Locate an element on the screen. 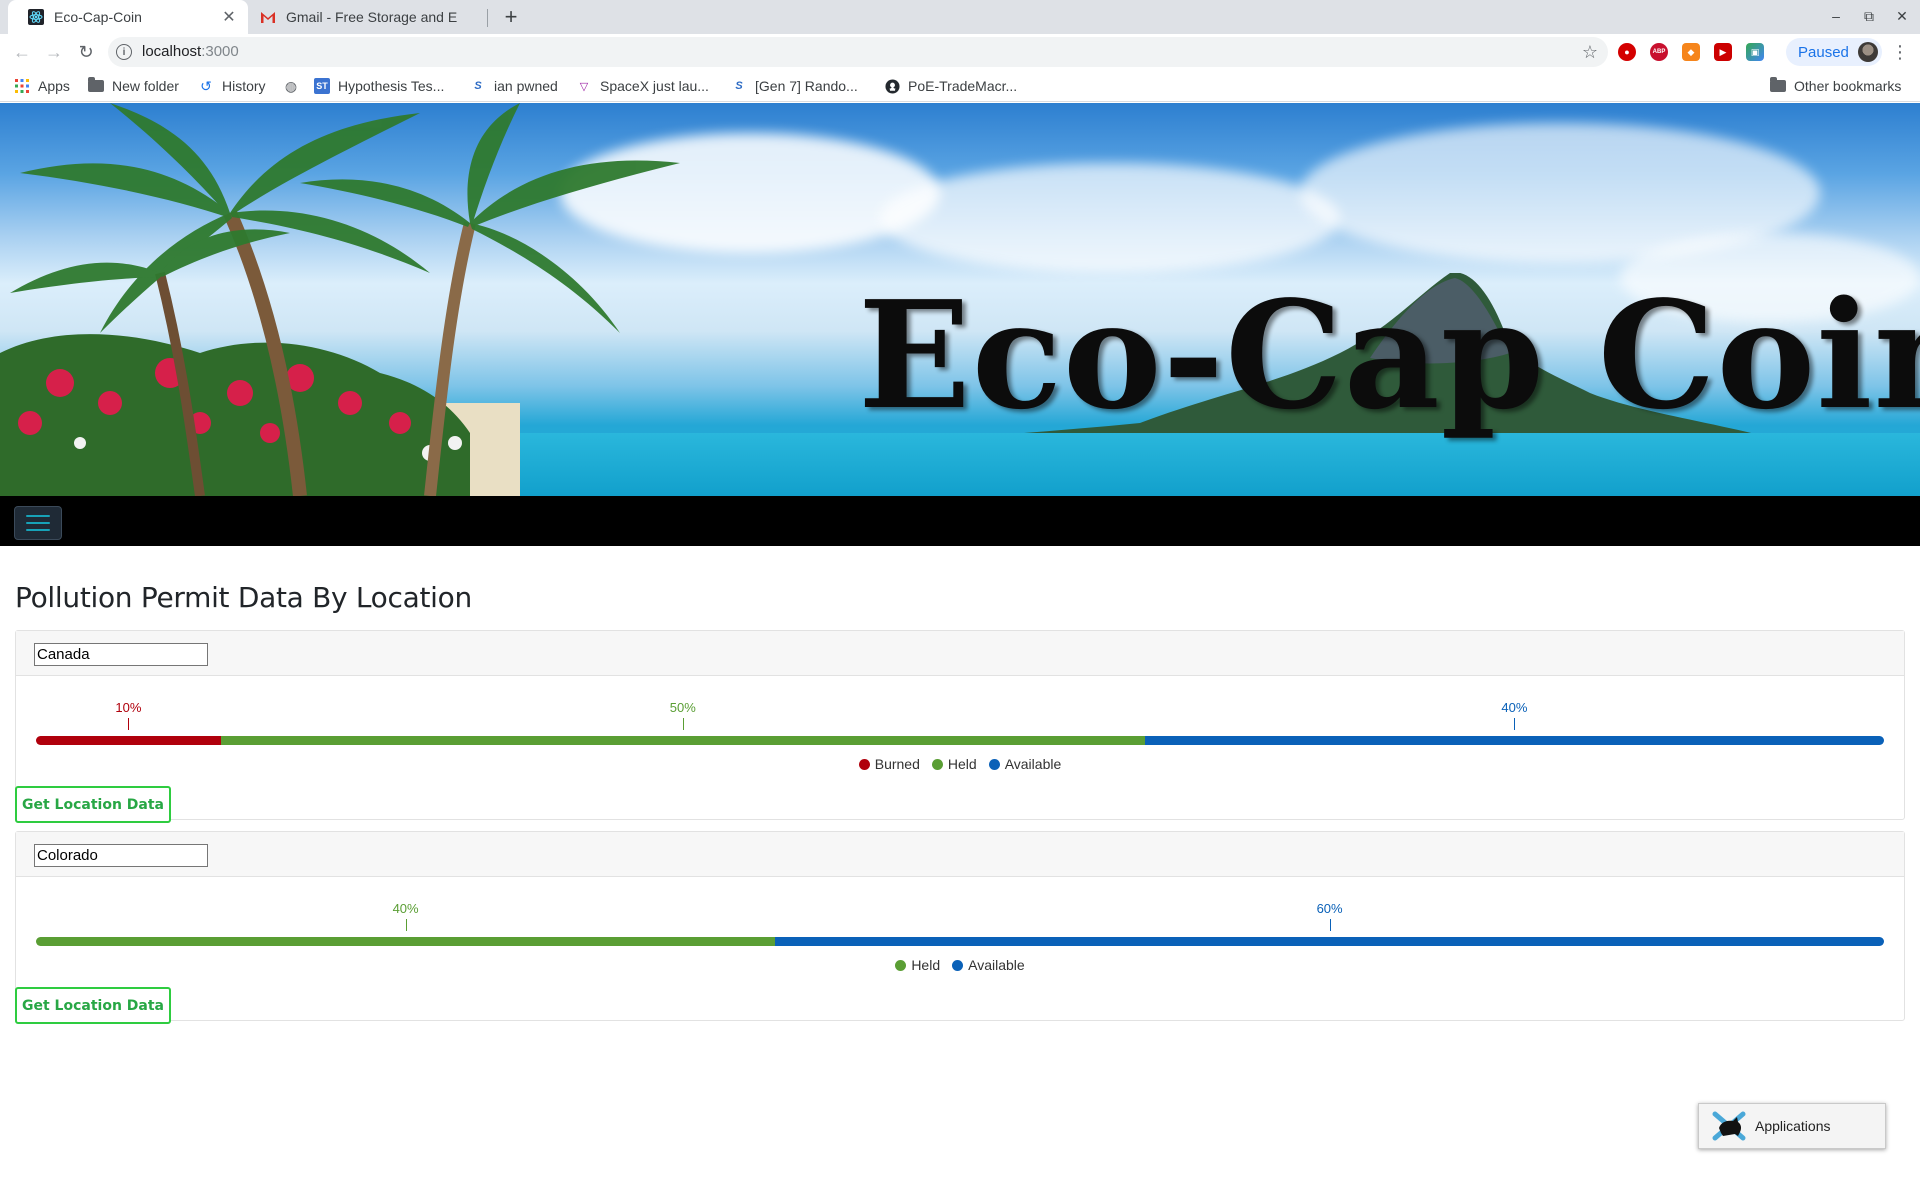 The image size is (1920, 1200). applications-icon is located at coordinates (1729, 1126).